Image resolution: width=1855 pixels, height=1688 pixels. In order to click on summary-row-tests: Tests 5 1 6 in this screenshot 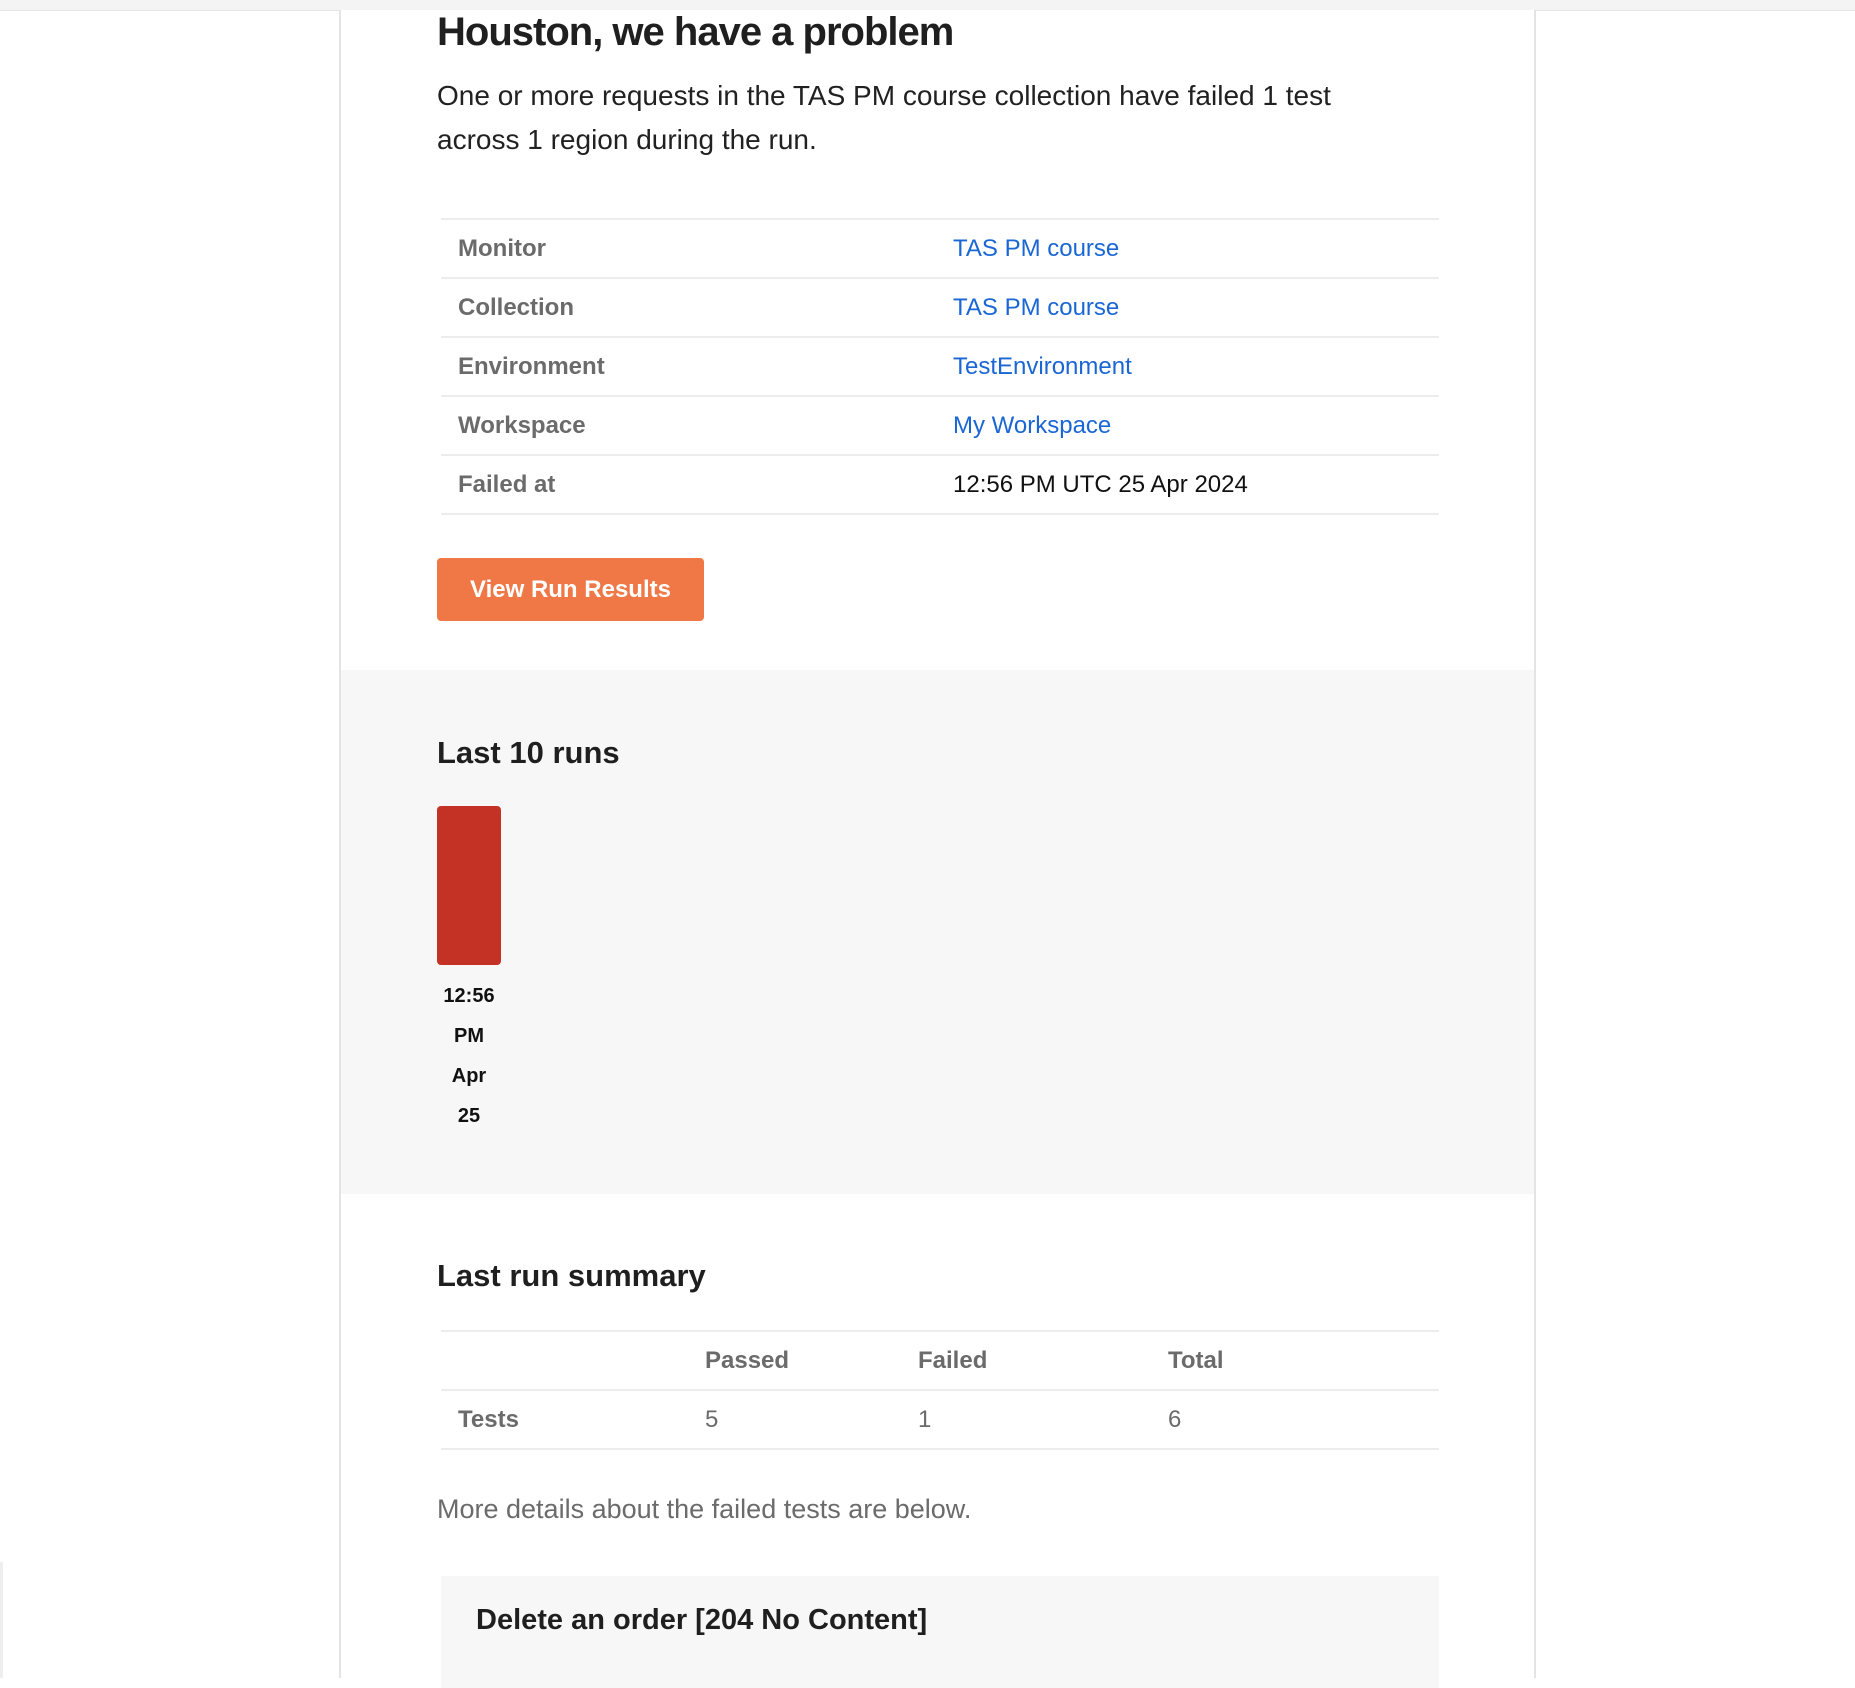, I will do `click(940, 1419)`.